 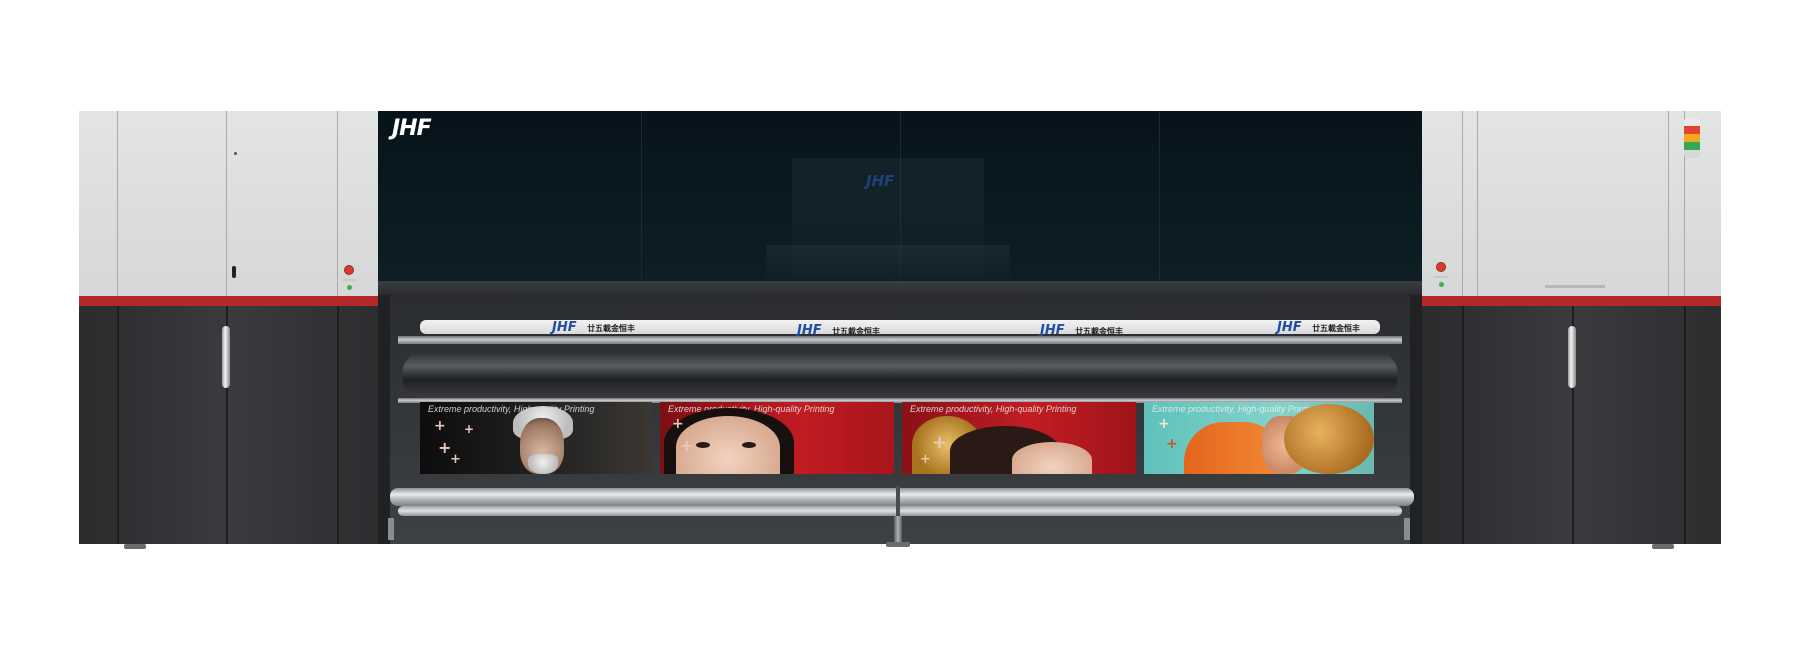 I want to click on portrait-hair, so click(x=1329, y=439).